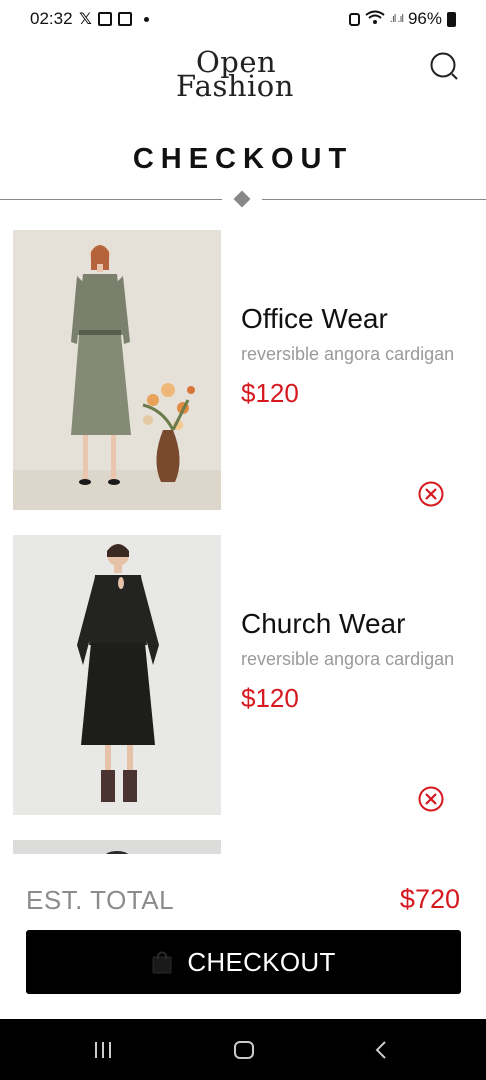 This screenshot has height=1080, width=486. What do you see at coordinates (375, 19) in the screenshot?
I see `wifi-icon` at bounding box center [375, 19].